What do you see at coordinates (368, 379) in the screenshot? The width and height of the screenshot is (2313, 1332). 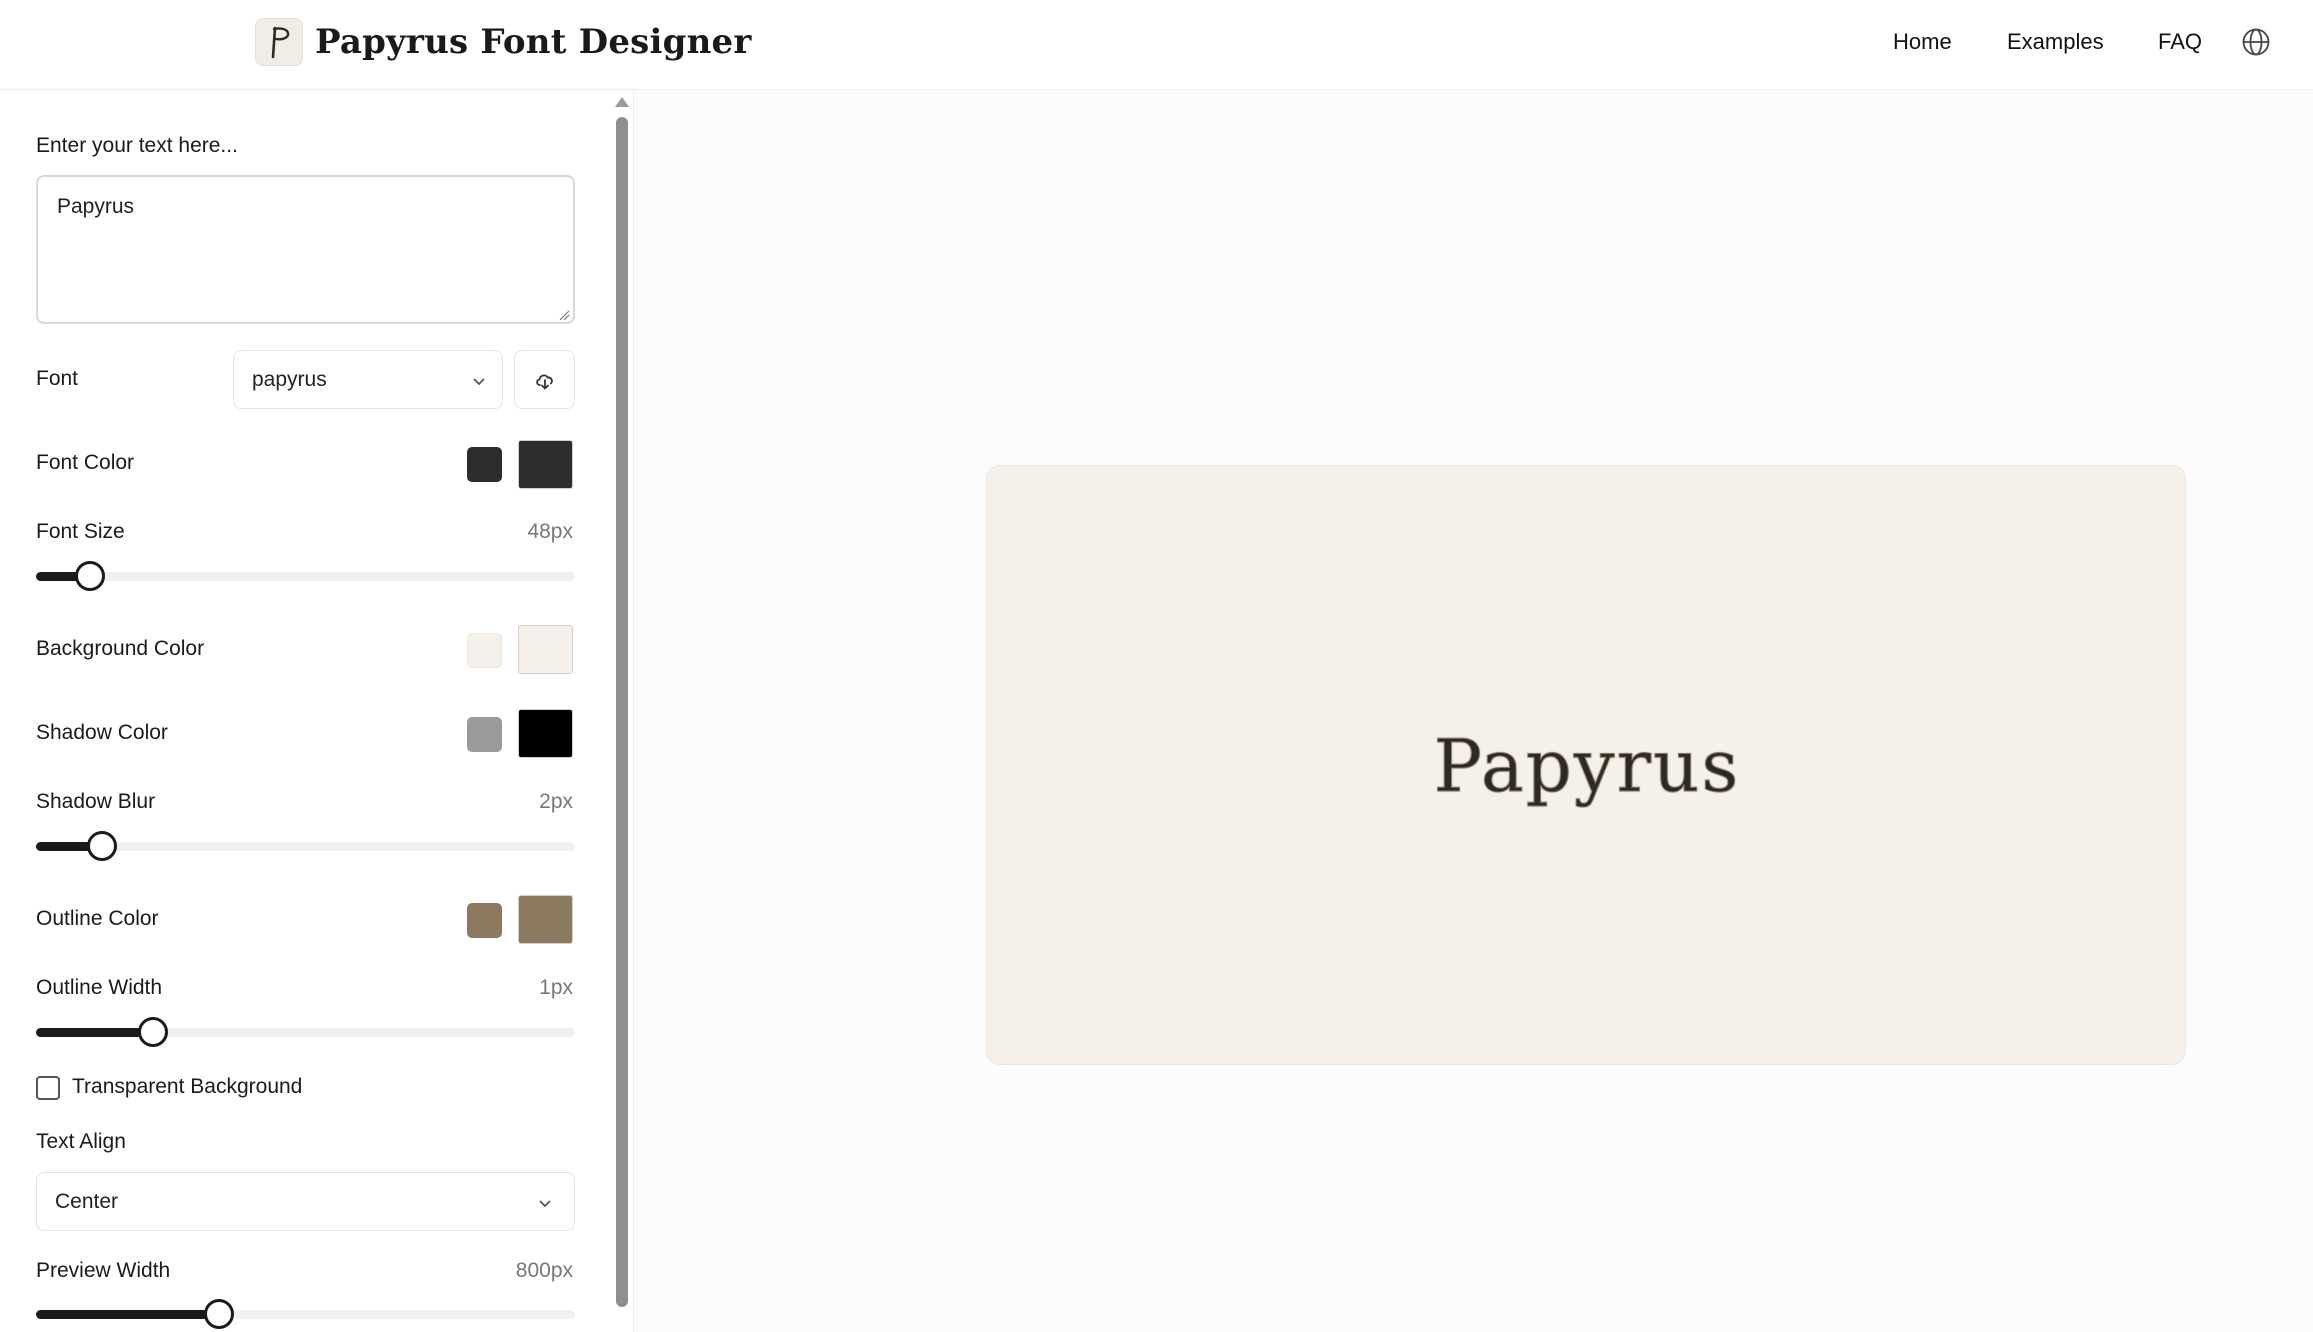 I see `font-select: papyrus` at bounding box center [368, 379].